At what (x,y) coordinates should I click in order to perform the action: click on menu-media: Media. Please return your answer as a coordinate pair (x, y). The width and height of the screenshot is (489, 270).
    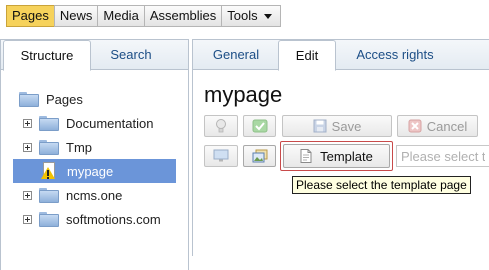
    Looking at the image, I should click on (121, 16).